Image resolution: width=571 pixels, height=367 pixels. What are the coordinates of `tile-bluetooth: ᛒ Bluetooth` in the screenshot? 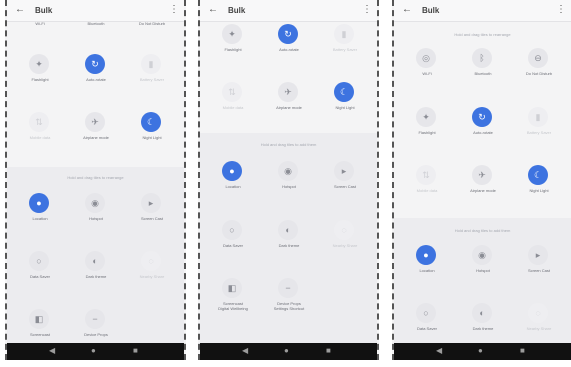 It's located at (483, 68).